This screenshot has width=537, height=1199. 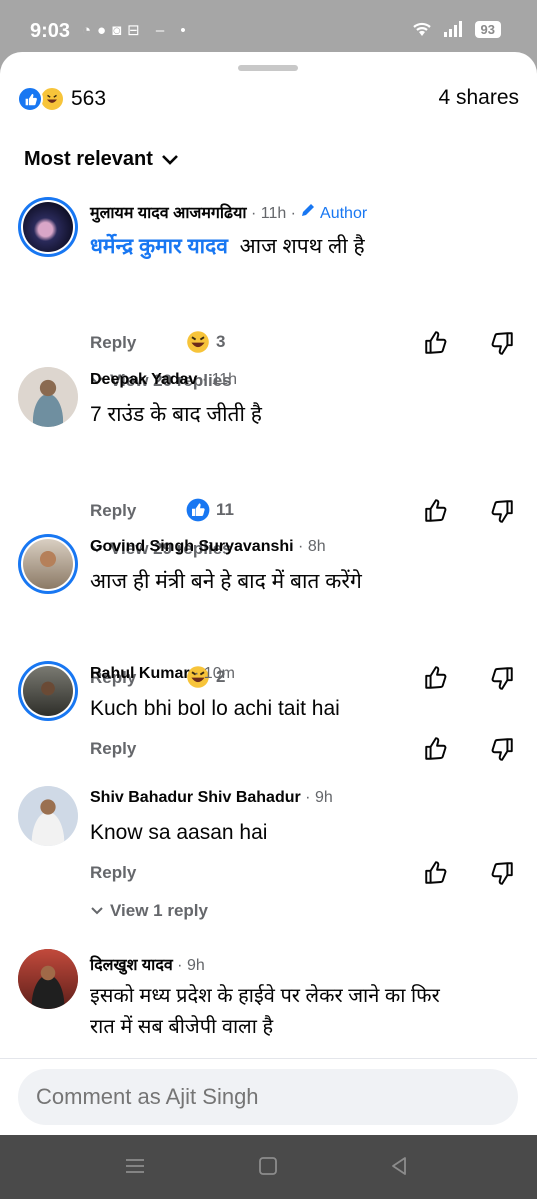 I want to click on signal-icon, so click(x=452, y=29).